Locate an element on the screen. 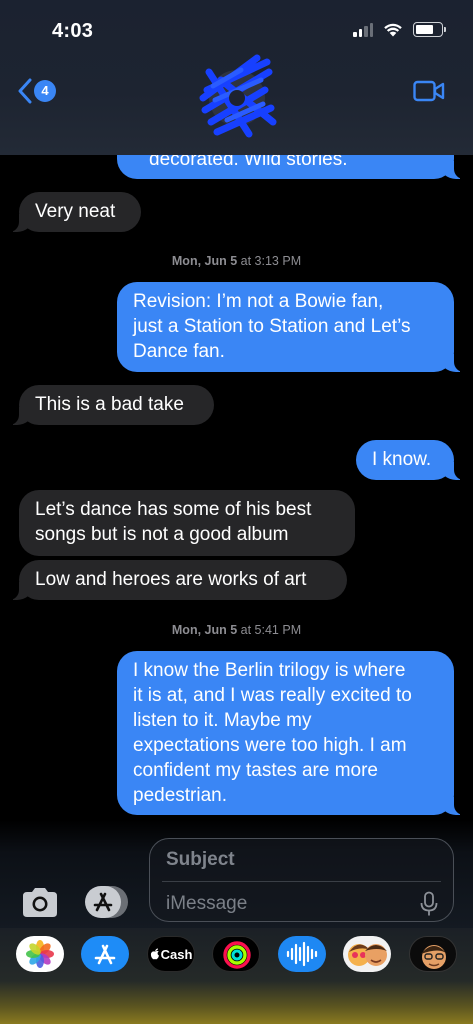  camera-icon is located at coordinates (40, 902).